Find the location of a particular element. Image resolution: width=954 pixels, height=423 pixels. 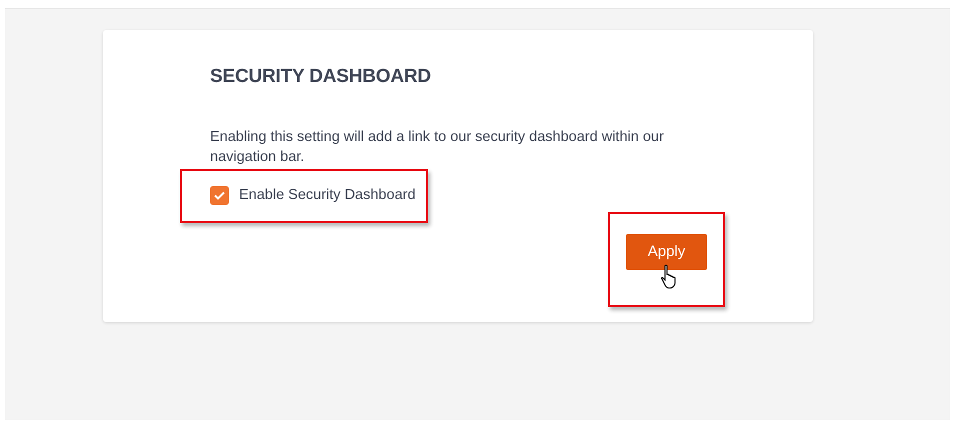

checkbox is located at coordinates (219, 196).